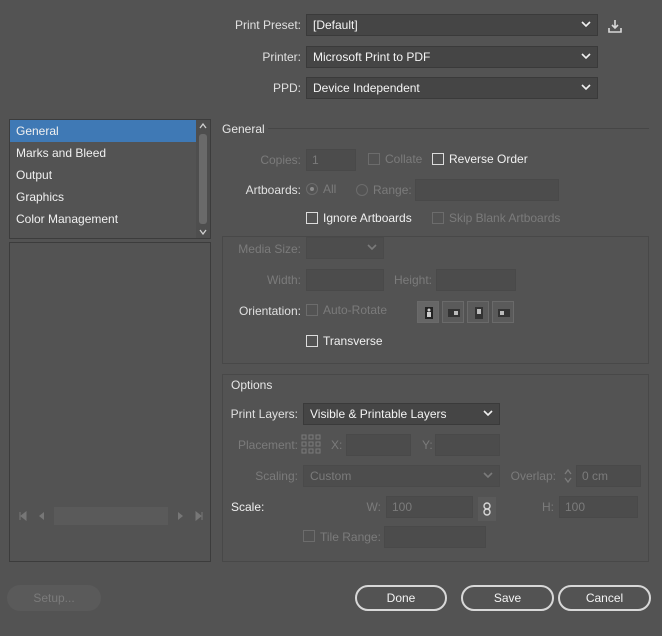  What do you see at coordinates (598, 507) in the screenshot?
I see `scale-h-input: 100` at bounding box center [598, 507].